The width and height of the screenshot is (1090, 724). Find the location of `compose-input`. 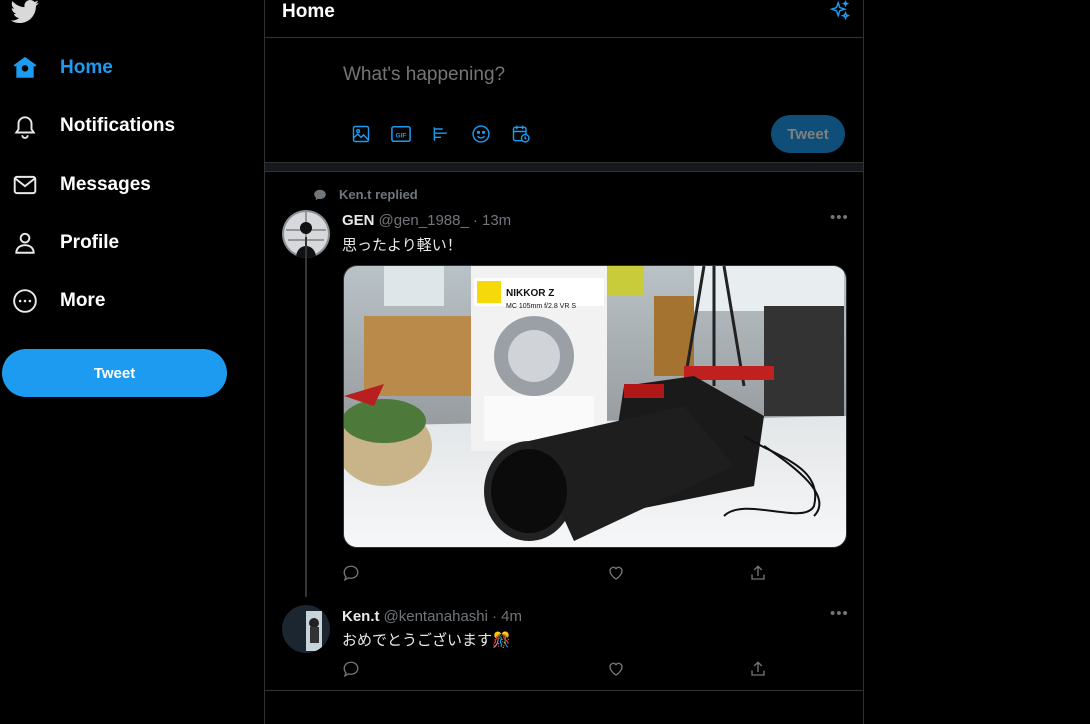

compose-input is located at coordinates (583, 75).